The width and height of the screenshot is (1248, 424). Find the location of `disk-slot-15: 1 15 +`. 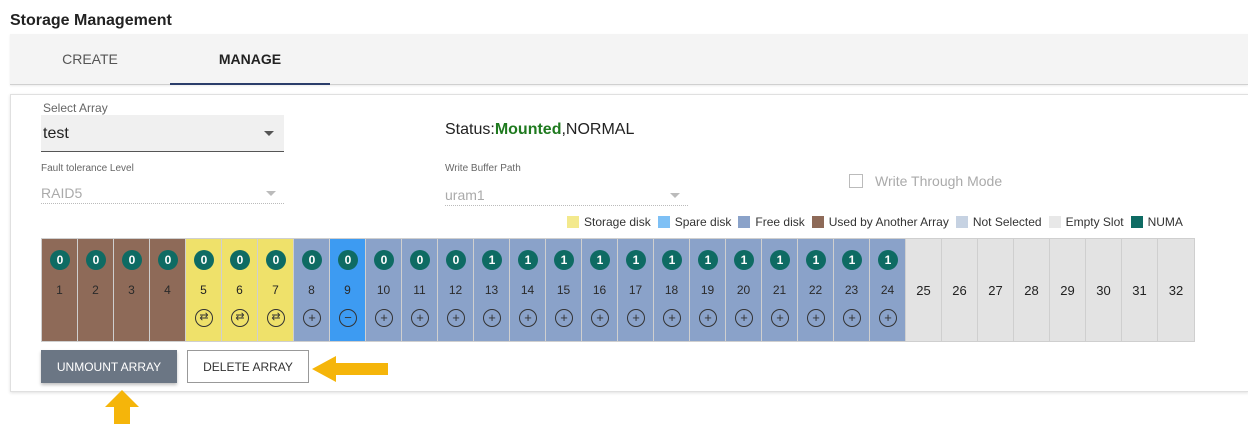

disk-slot-15: 1 15 + is located at coordinates (564, 290).